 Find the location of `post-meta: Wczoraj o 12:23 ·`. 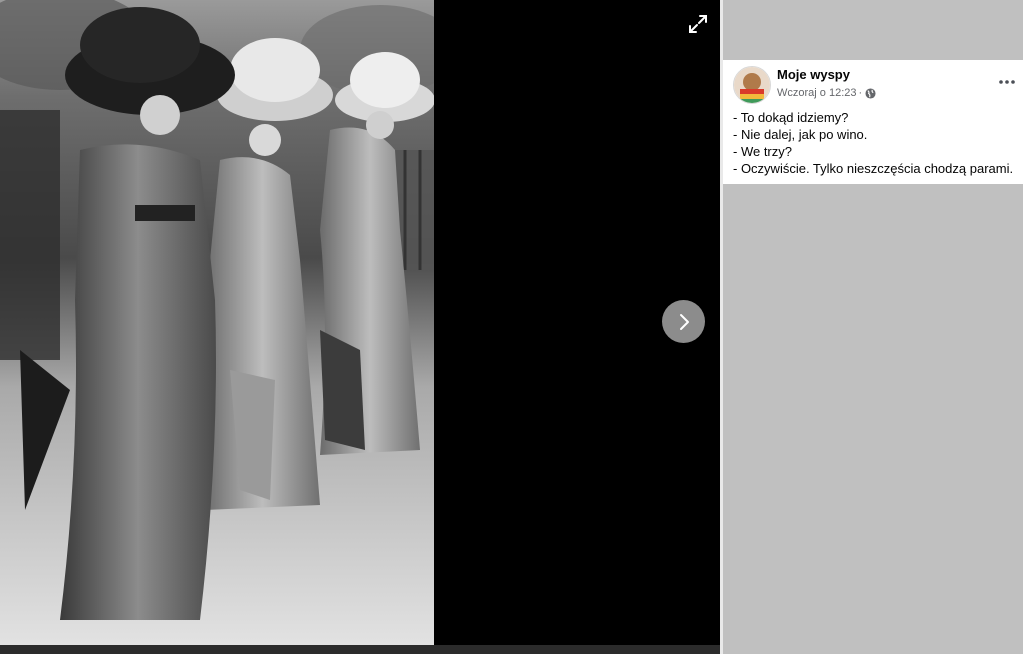

post-meta: Wczoraj o 12:23 · is located at coordinates (826, 93).